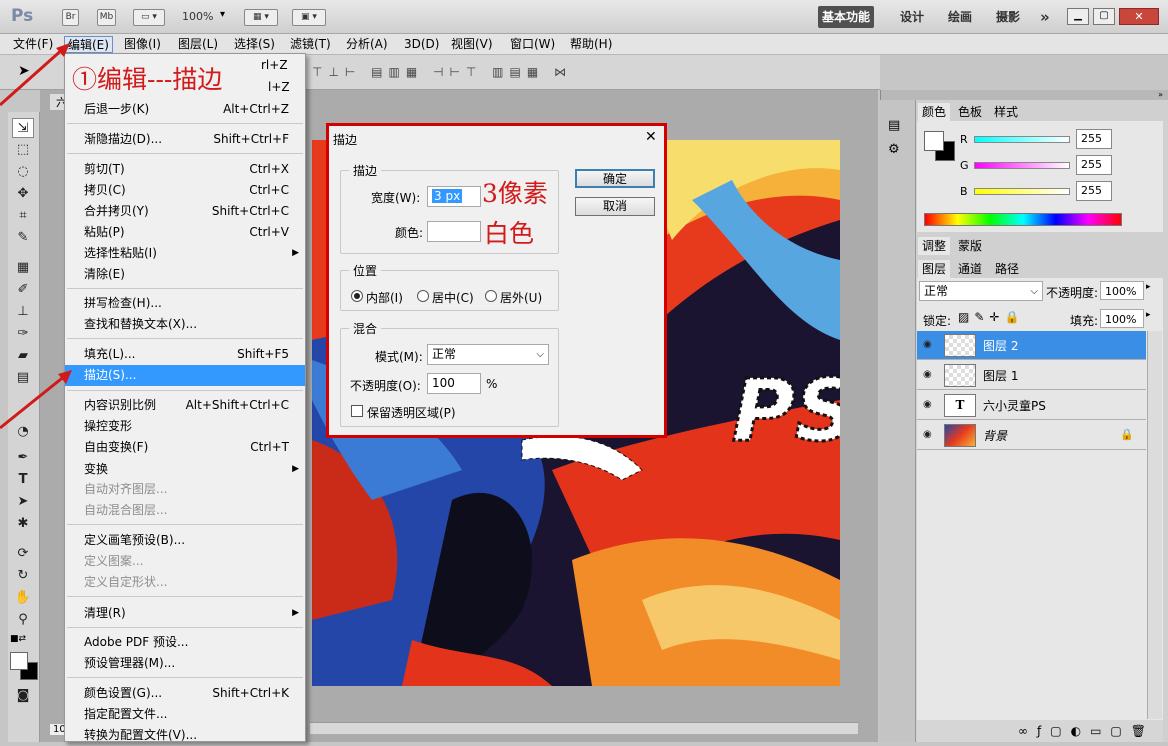 This screenshot has height=746, width=1168. I want to click on foreground-color-swatch, so click(19, 661).